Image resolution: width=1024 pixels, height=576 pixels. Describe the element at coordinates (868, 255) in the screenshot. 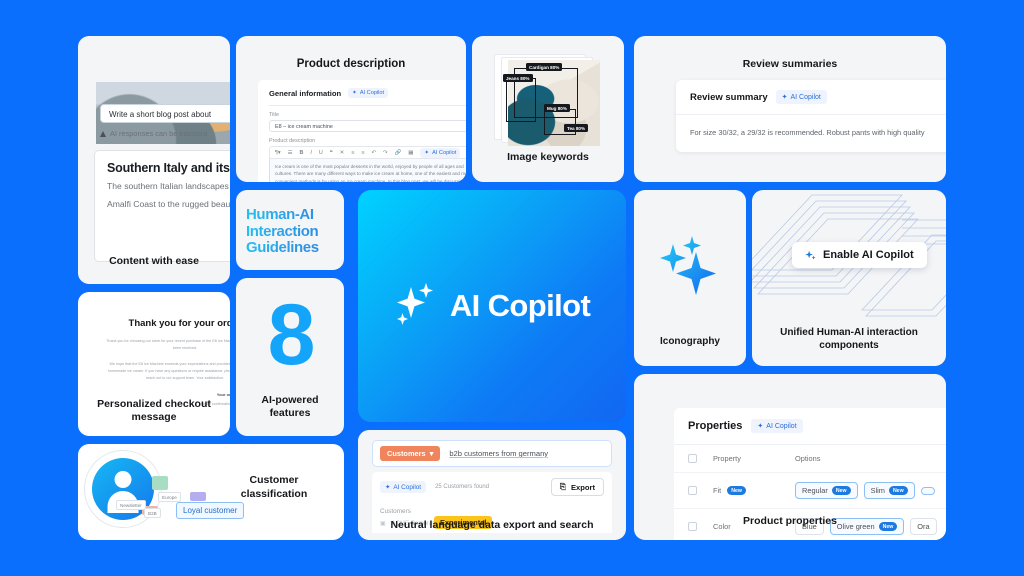

I see `enable-ai-copilot-label: Enable AI Copilot` at that location.